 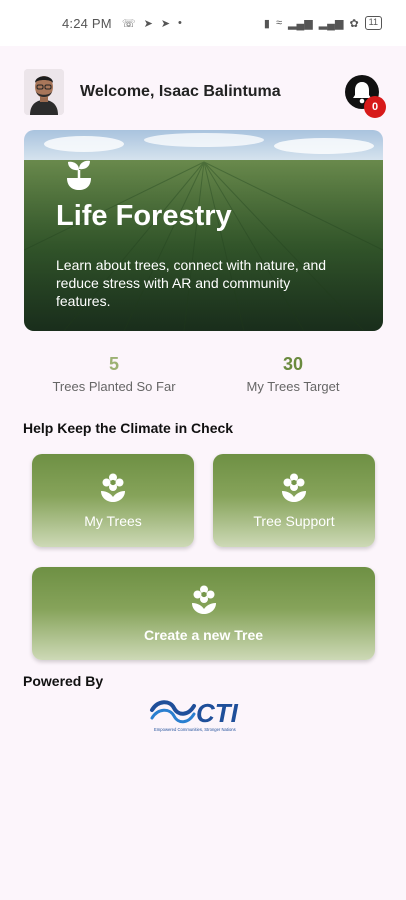 I want to click on battery-icon: 11, so click(x=373, y=23).